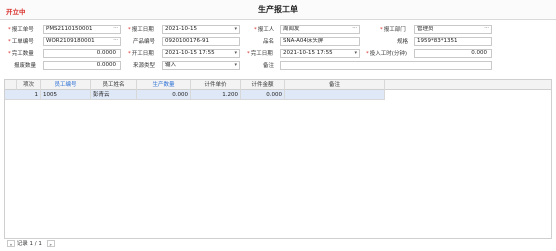  I want to click on row-indicator-header, so click(11, 85).